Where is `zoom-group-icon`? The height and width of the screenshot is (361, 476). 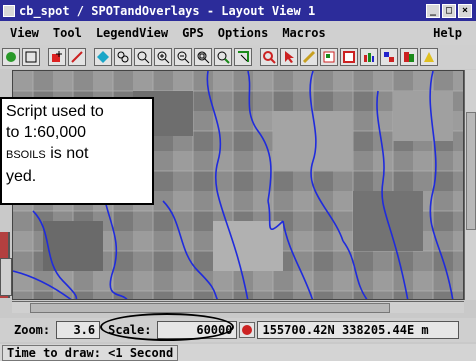 zoom-group-icon is located at coordinates (223, 57).